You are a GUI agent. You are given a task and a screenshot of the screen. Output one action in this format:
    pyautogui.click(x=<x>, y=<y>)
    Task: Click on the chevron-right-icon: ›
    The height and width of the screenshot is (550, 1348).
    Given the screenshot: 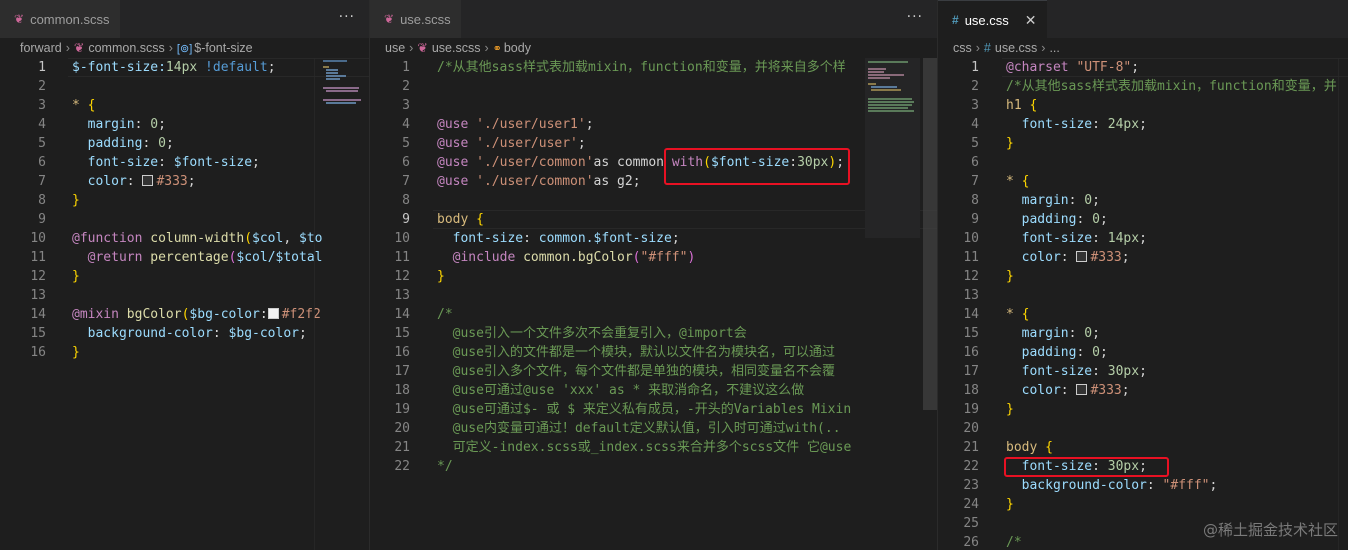 What is the action you would take?
    pyautogui.click(x=977, y=48)
    